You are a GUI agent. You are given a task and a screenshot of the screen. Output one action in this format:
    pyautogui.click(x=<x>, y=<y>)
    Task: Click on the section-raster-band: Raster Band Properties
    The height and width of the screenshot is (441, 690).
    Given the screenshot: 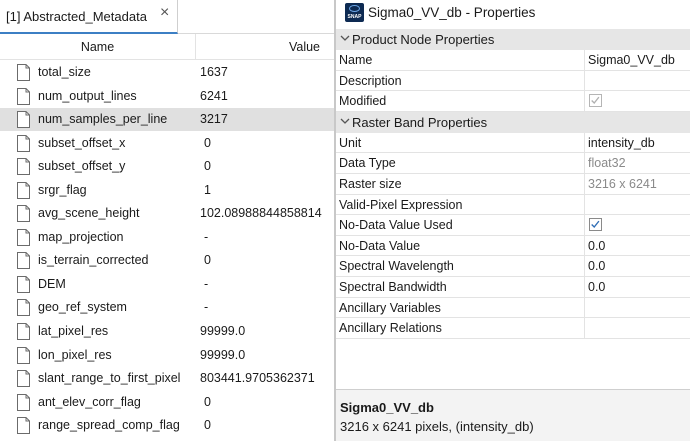 What is the action you would take?
    pyautogui.click(x=513, y=122)
    